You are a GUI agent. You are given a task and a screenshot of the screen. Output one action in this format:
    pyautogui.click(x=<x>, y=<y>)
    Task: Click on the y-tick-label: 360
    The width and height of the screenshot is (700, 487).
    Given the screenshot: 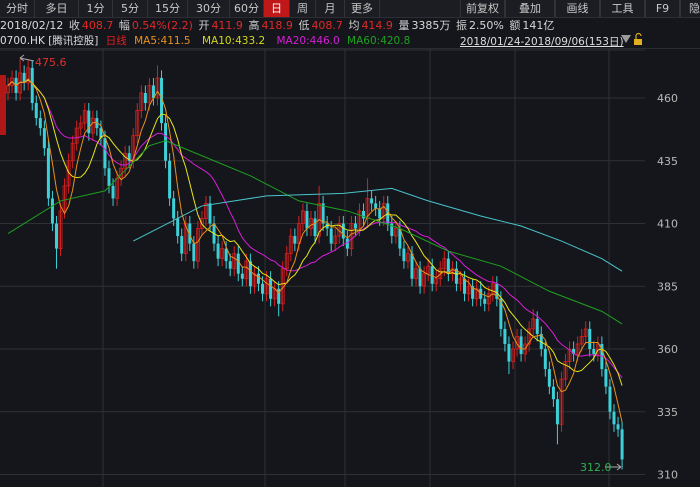 What is the action you would take?
    pyautogui.click(x=667, y=349)
    